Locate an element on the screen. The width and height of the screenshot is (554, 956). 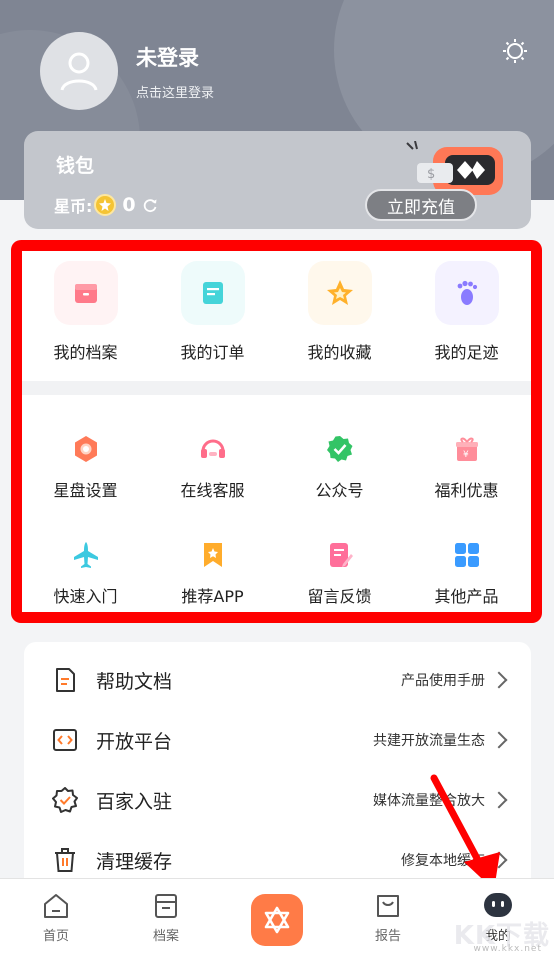
login-hint: 点击这里登录 is located at coordinates (175, 91).